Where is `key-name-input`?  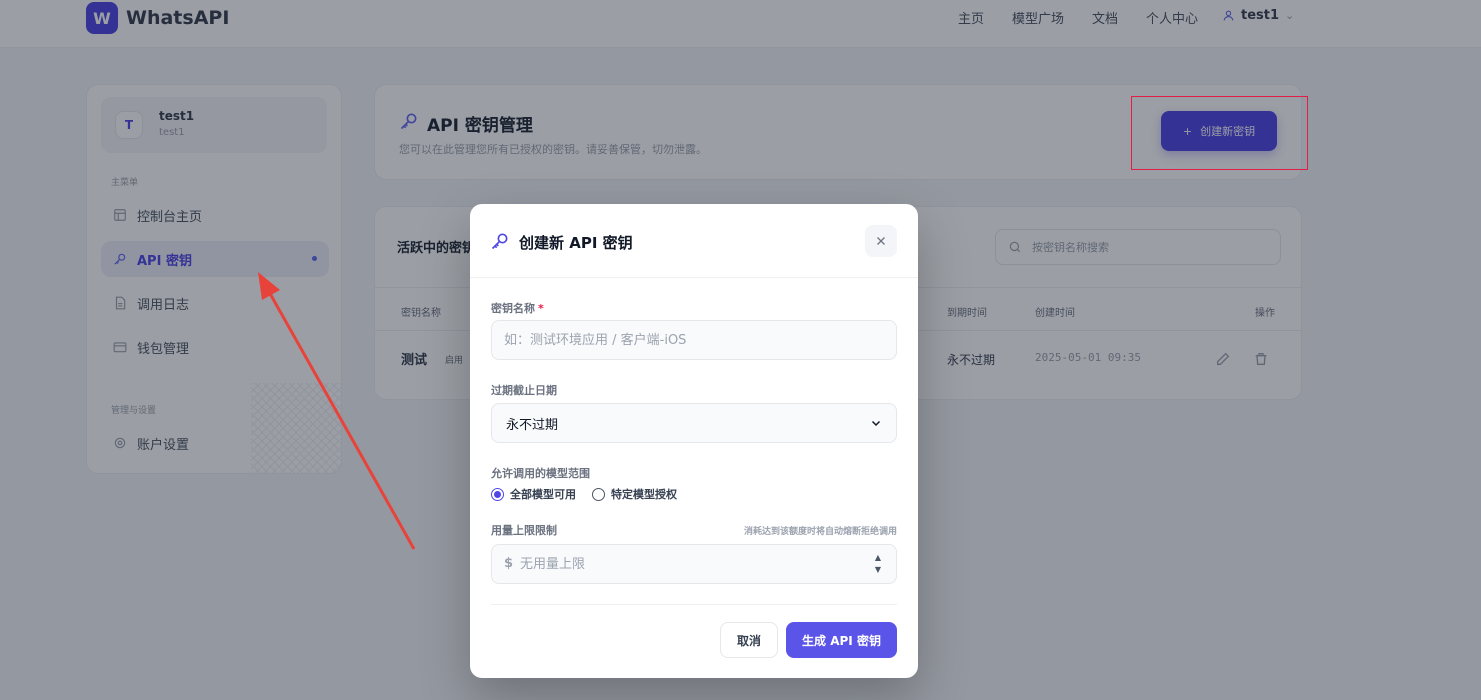 key-name-input is located at coordinates (694, 340).